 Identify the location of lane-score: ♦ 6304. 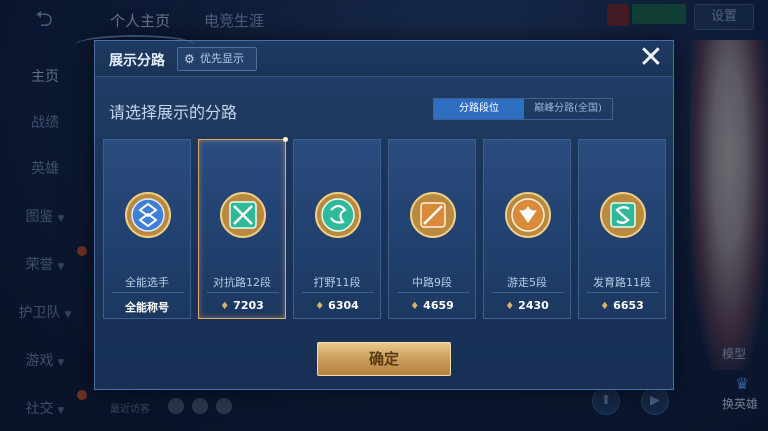
(337, 305).